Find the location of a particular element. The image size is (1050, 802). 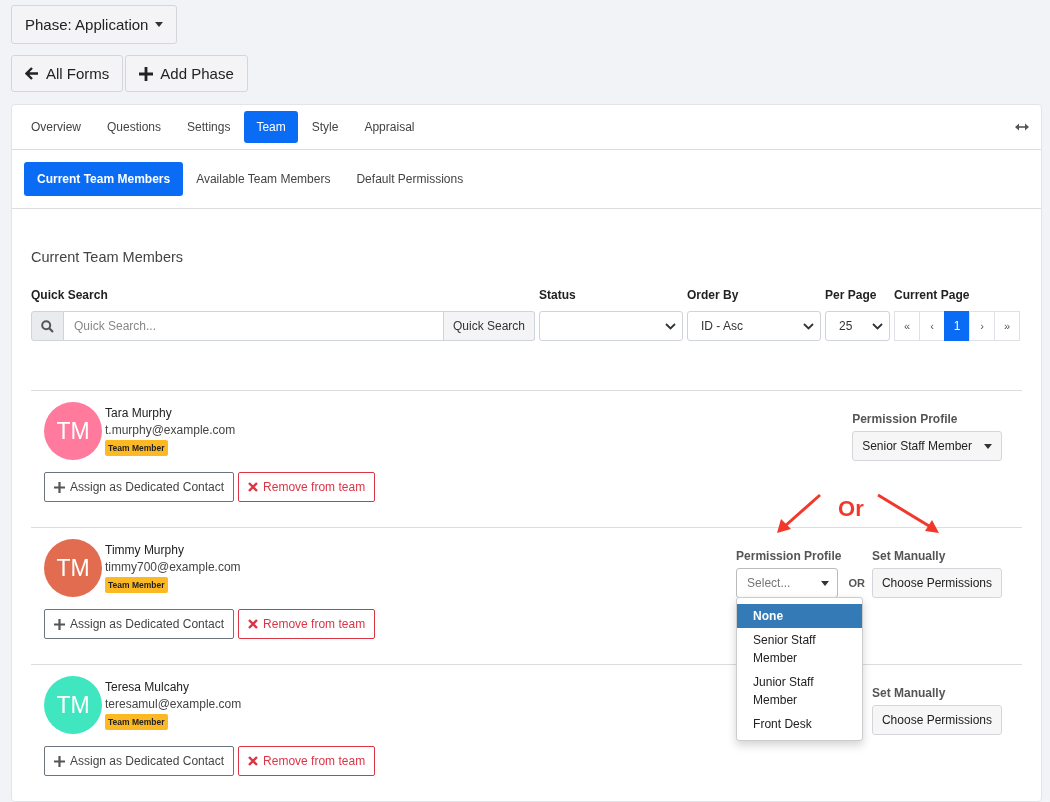

tab: Style is located at coordinates (325, 127).